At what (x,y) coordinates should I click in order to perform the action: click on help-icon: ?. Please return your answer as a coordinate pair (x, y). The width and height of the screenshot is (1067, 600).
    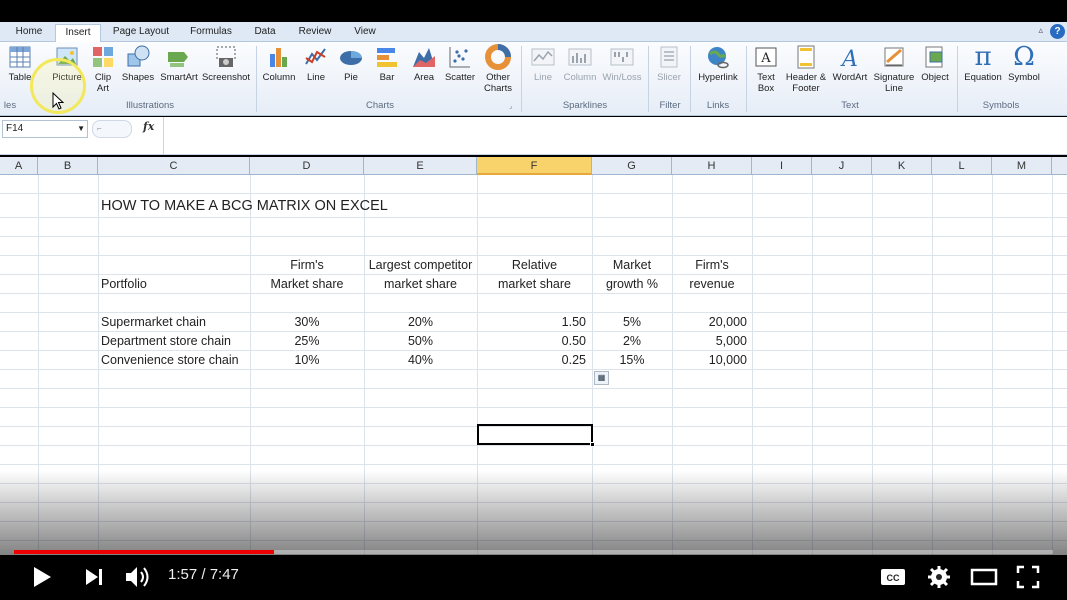
    Looking at the image, I should click on (1057, 31).